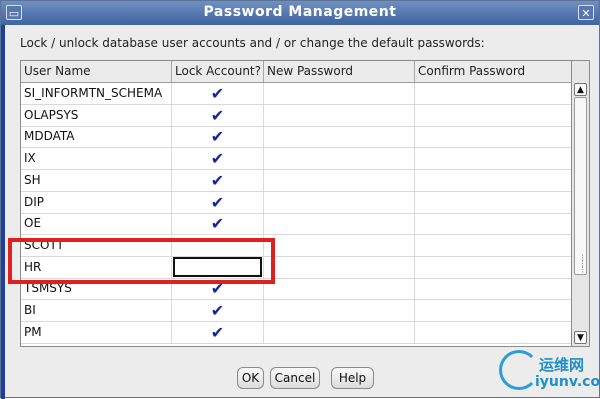 The image size is (600, 399). I want to click on user-name-cell: MDDATA, so click(96, 137).